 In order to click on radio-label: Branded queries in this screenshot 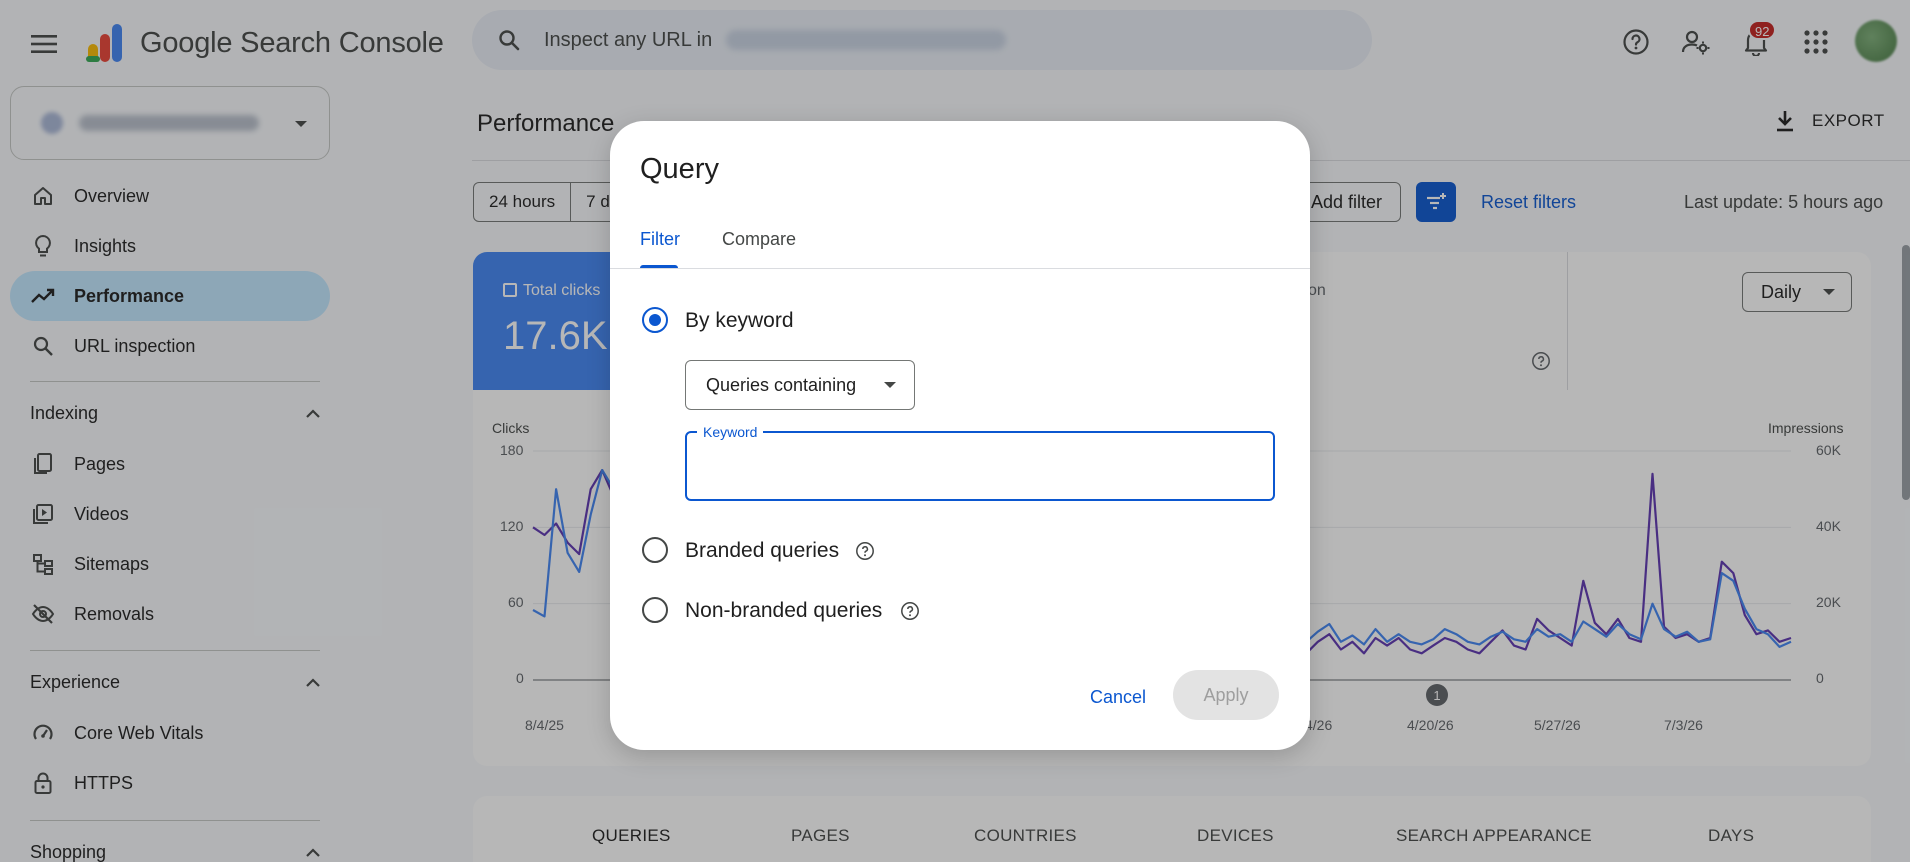, I will do `click(762, 550)`.